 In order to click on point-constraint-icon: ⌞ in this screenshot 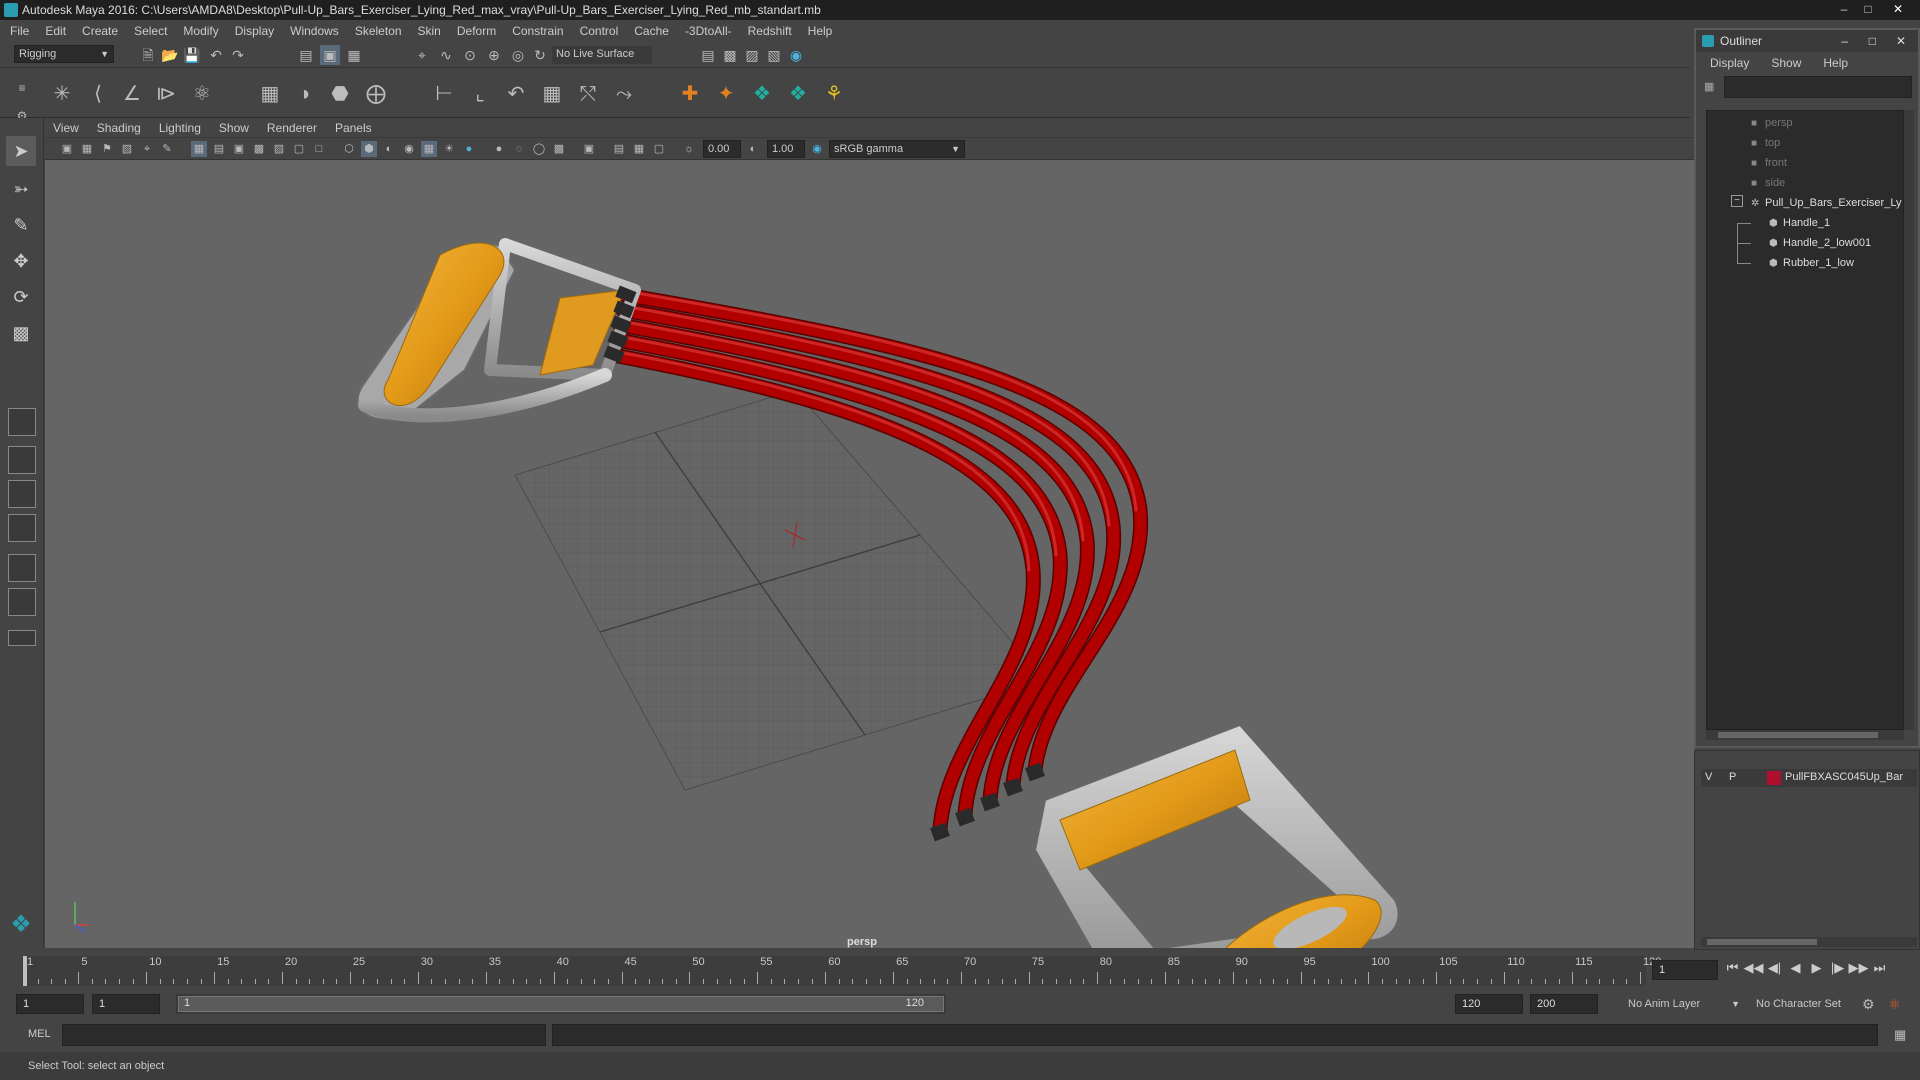, I will do `click(480, 94)`.